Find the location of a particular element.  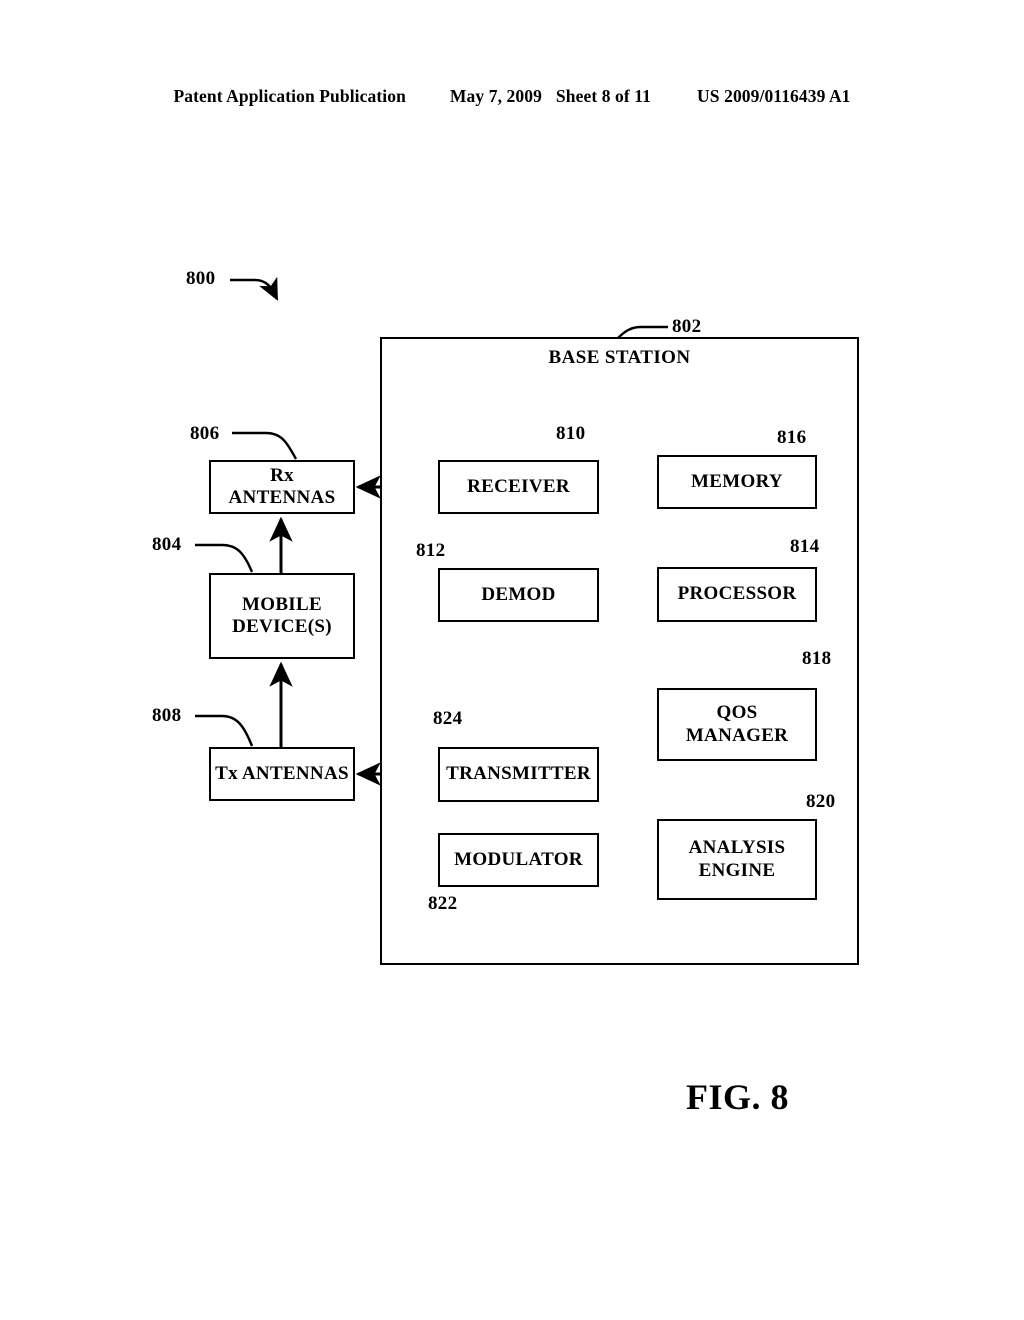

reference-numeral-822: 822 is located at coordinates (443, 903).